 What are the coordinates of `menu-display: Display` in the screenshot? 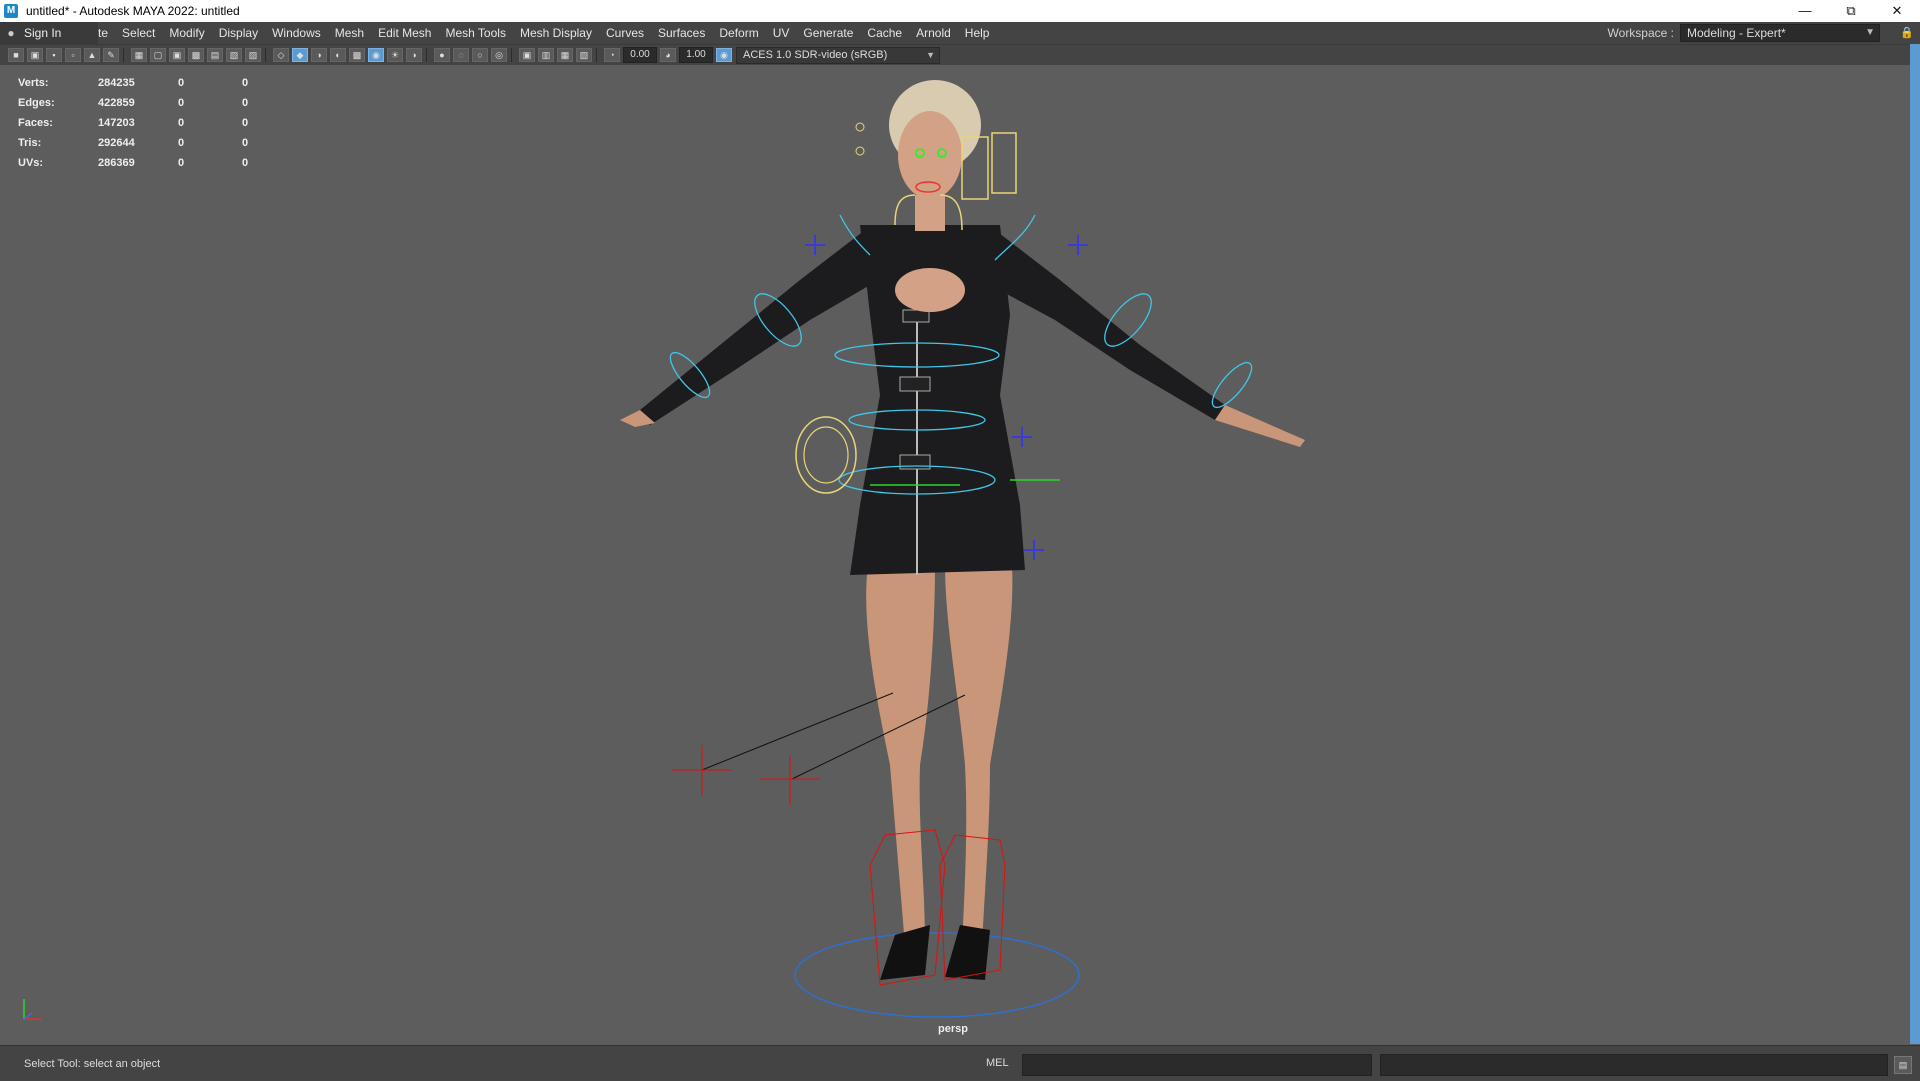 It's located at (238, 33).